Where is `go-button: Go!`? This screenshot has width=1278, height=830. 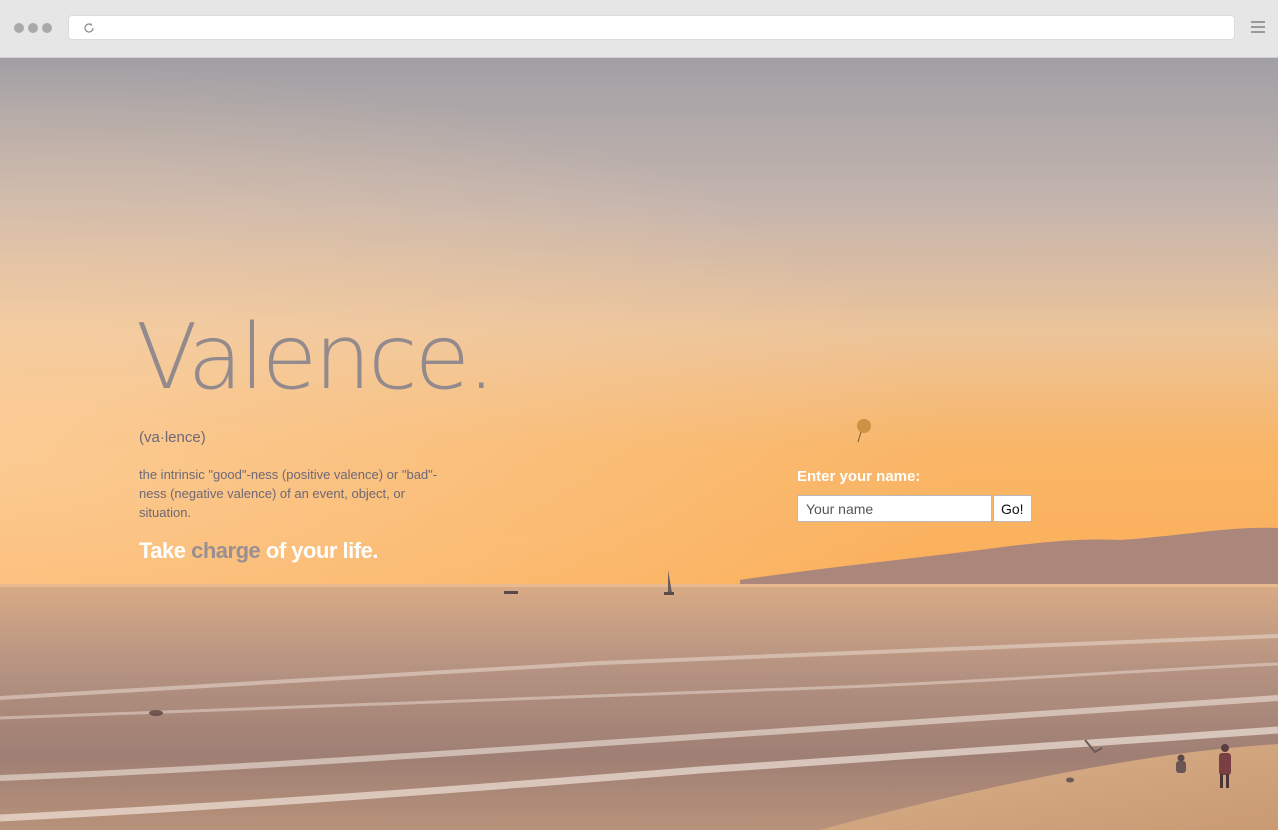 go-button: Go! is located at coordinates (1012, 508).